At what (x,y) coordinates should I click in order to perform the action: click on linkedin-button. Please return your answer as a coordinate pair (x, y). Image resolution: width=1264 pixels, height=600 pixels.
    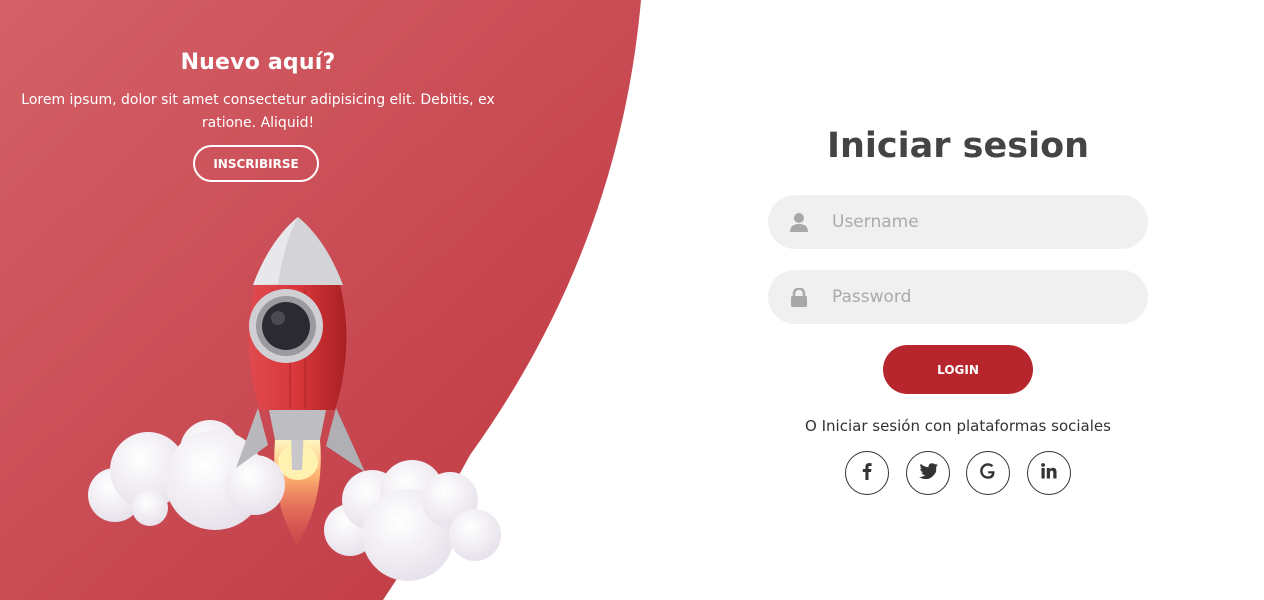
    Looking at the image, I should click on (1049, 473).